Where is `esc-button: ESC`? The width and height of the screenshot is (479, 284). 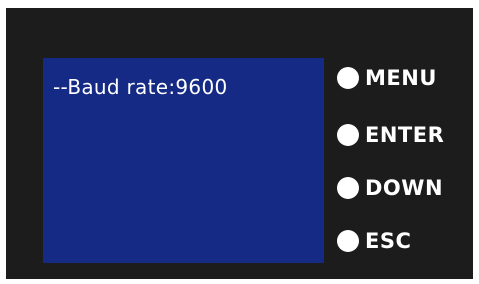
esc-button: ESC is located at coordinates (374, 241).